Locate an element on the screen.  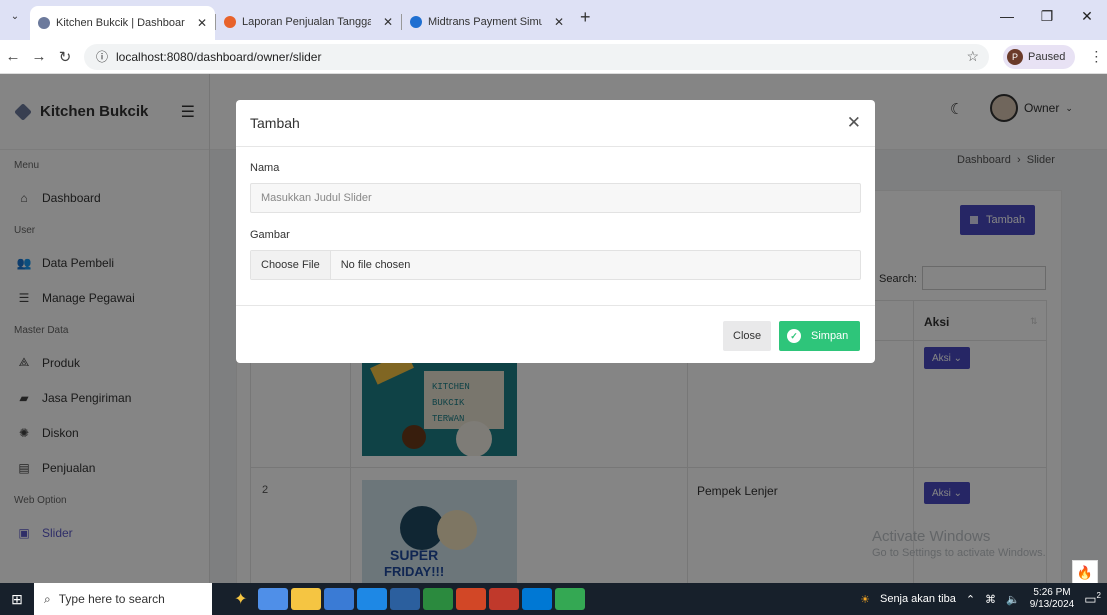
clock: 5:26 PM 9/13/2024 is located at coordinates (1052, 599).